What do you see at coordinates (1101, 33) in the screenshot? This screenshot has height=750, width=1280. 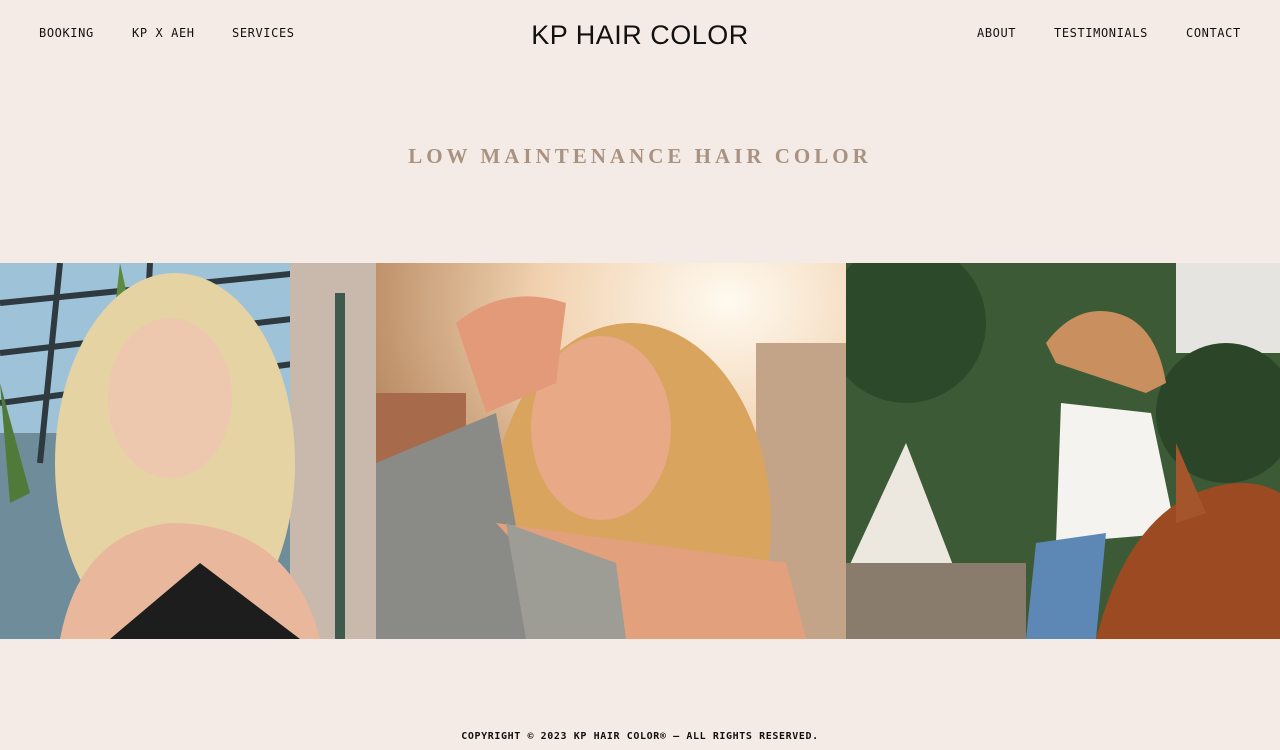 I see `nav-link-testimonials: TESTIMONIALS` at bounding box center [1101, 33].